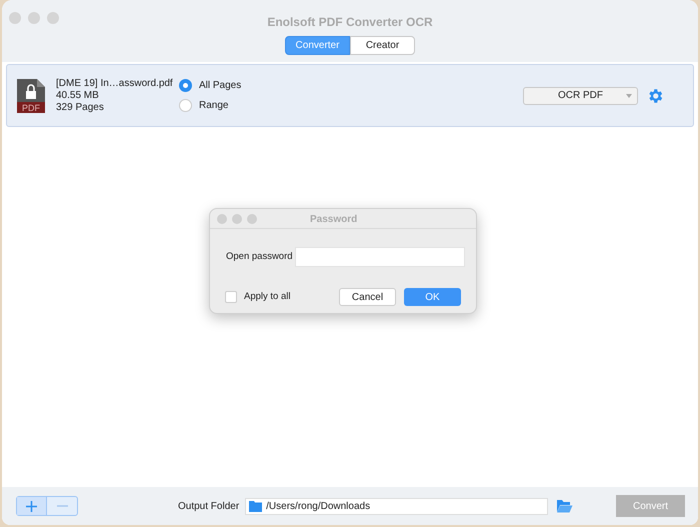  Describe the element at coordinates (80, 108) in the screenshot. I see `page-count: 329 Pages` at that location.